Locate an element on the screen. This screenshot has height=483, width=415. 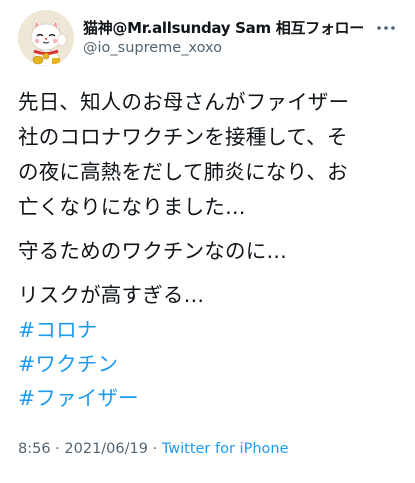
tweet-metadata: 8:56 · 2021/06/19 · Twitter for iPhone is located at coordinates (153, 449).